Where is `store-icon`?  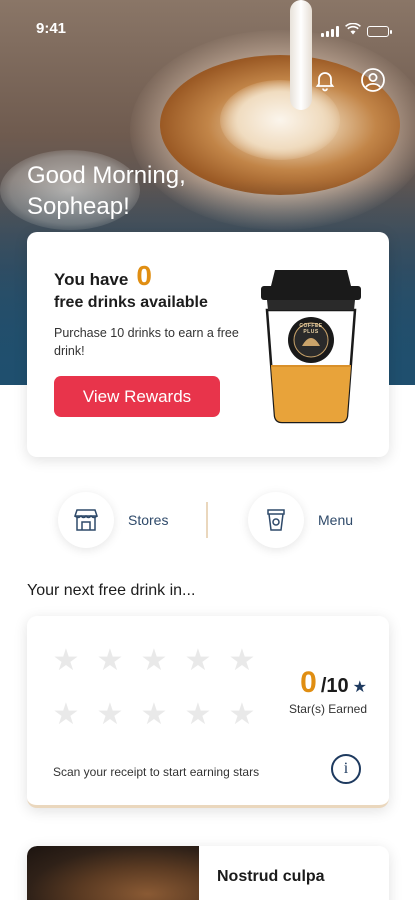
store-icon is located at coordinates (86, 520).